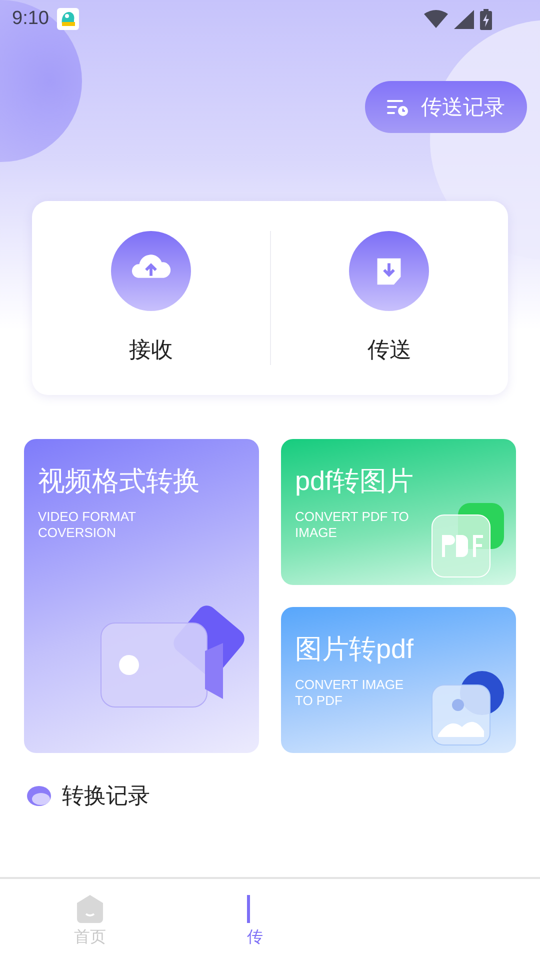  I want to click on feature-subtitle: CONVERT PDF TO IMAGE, so click(352, 524).